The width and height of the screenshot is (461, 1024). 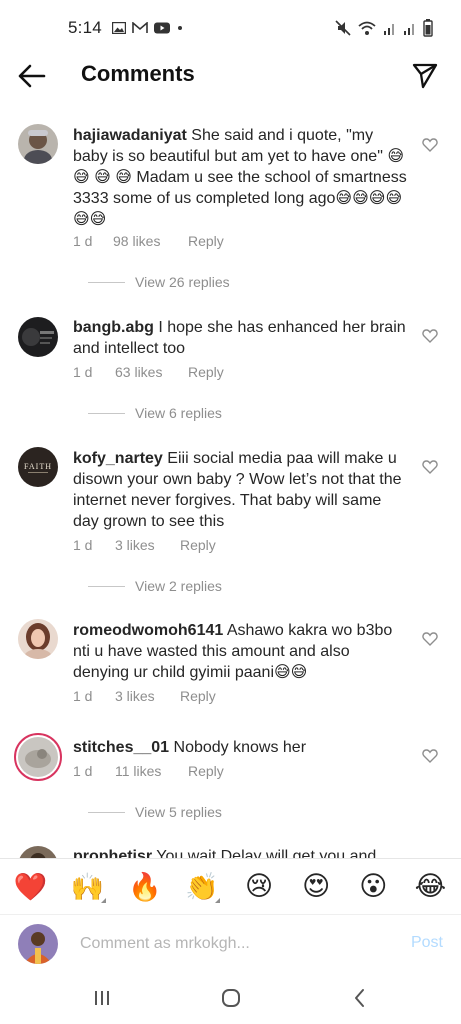 I want to click on mute-icon, so click(x=343, y=28).